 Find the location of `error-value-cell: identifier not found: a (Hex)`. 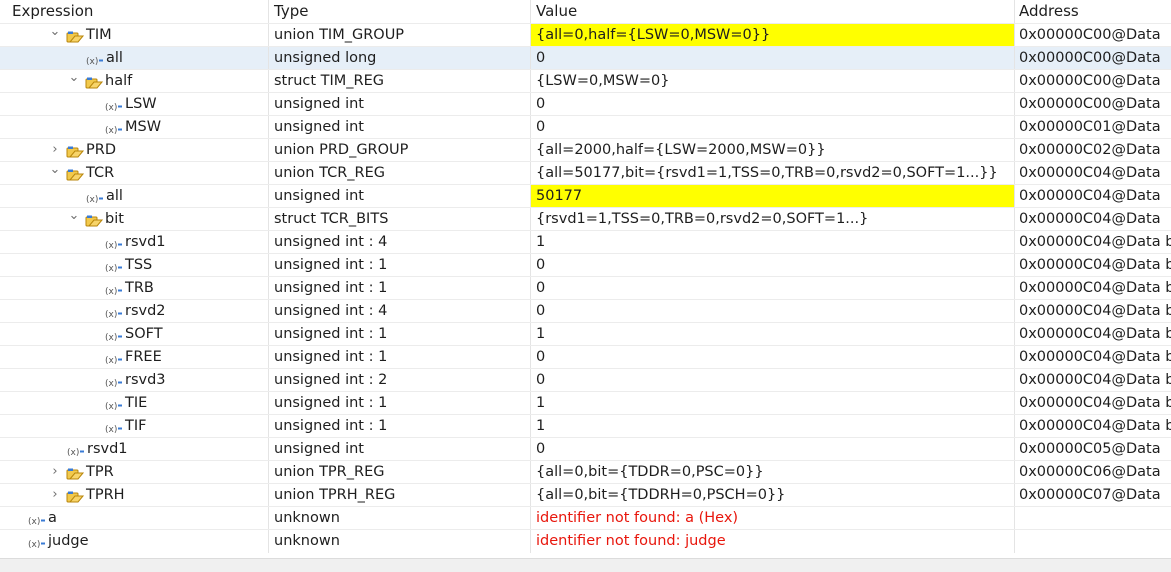

error-value-cell: identifier not found: a (Hex) is located at coordinates (772, 518).